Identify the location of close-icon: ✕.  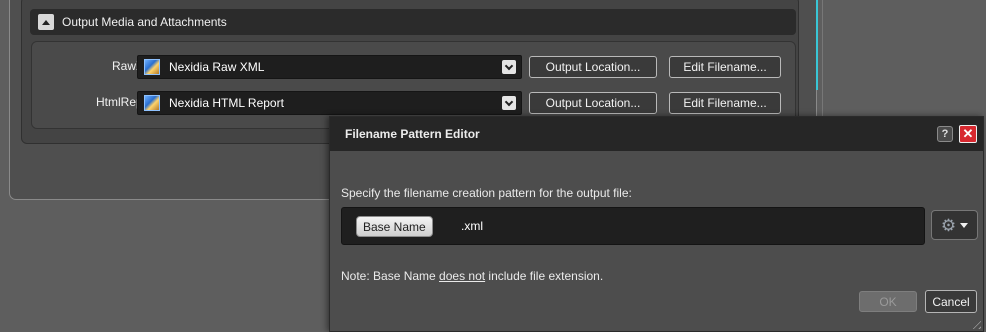
(968, 134).